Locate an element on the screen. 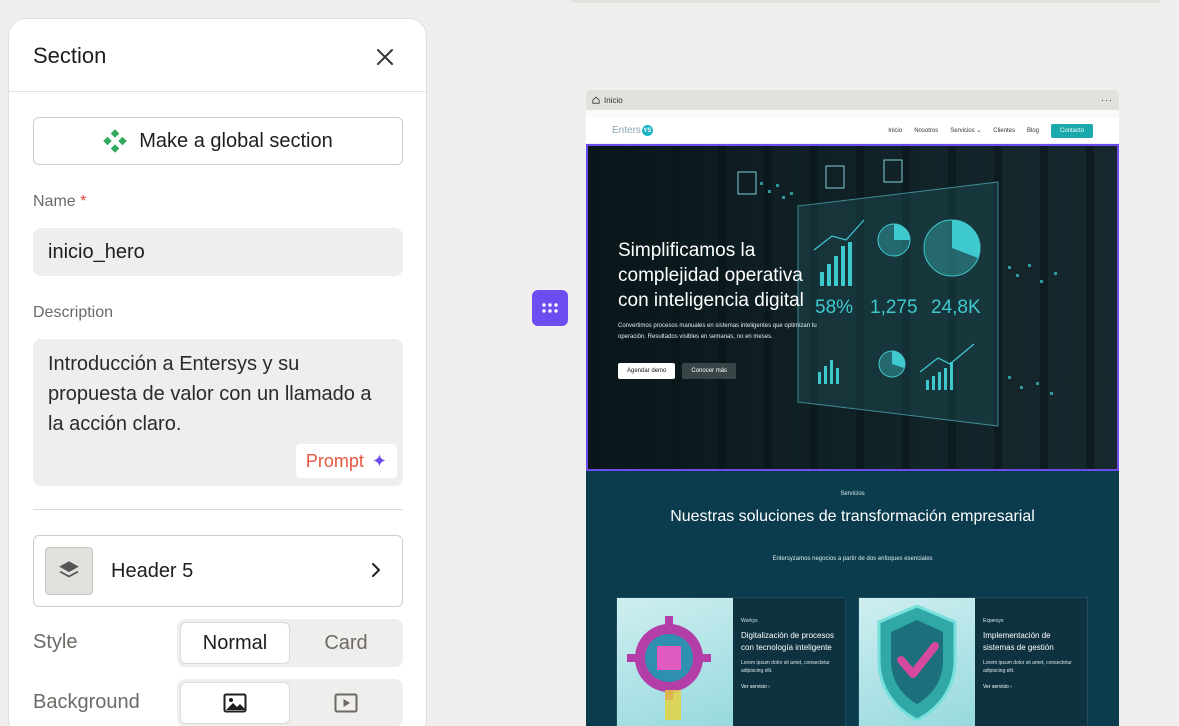  style-label: Style is located at coordinates (55, 642).